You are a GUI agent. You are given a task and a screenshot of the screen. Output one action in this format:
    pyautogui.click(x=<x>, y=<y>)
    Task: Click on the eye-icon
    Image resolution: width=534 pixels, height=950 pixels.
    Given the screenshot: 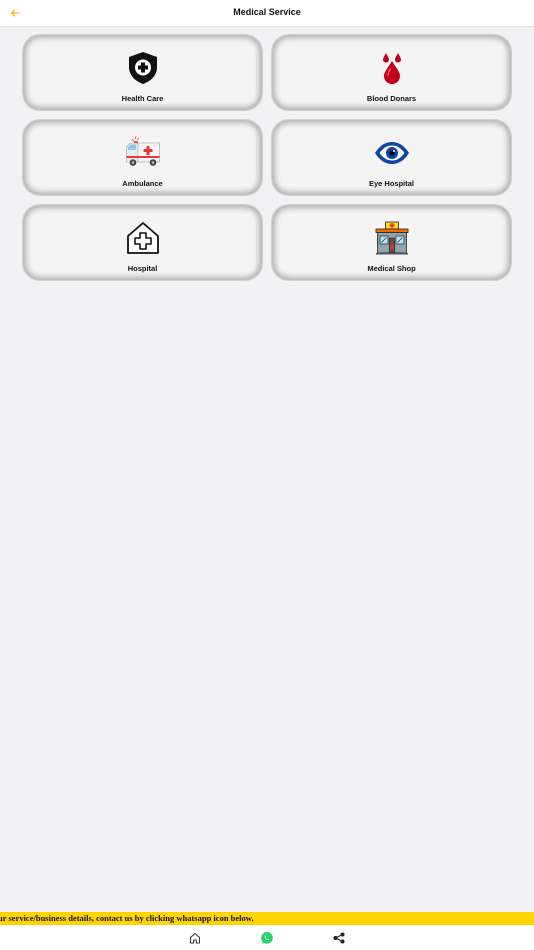 What is the action you would take?
    pyautogui.click(x=392, y=153)
    